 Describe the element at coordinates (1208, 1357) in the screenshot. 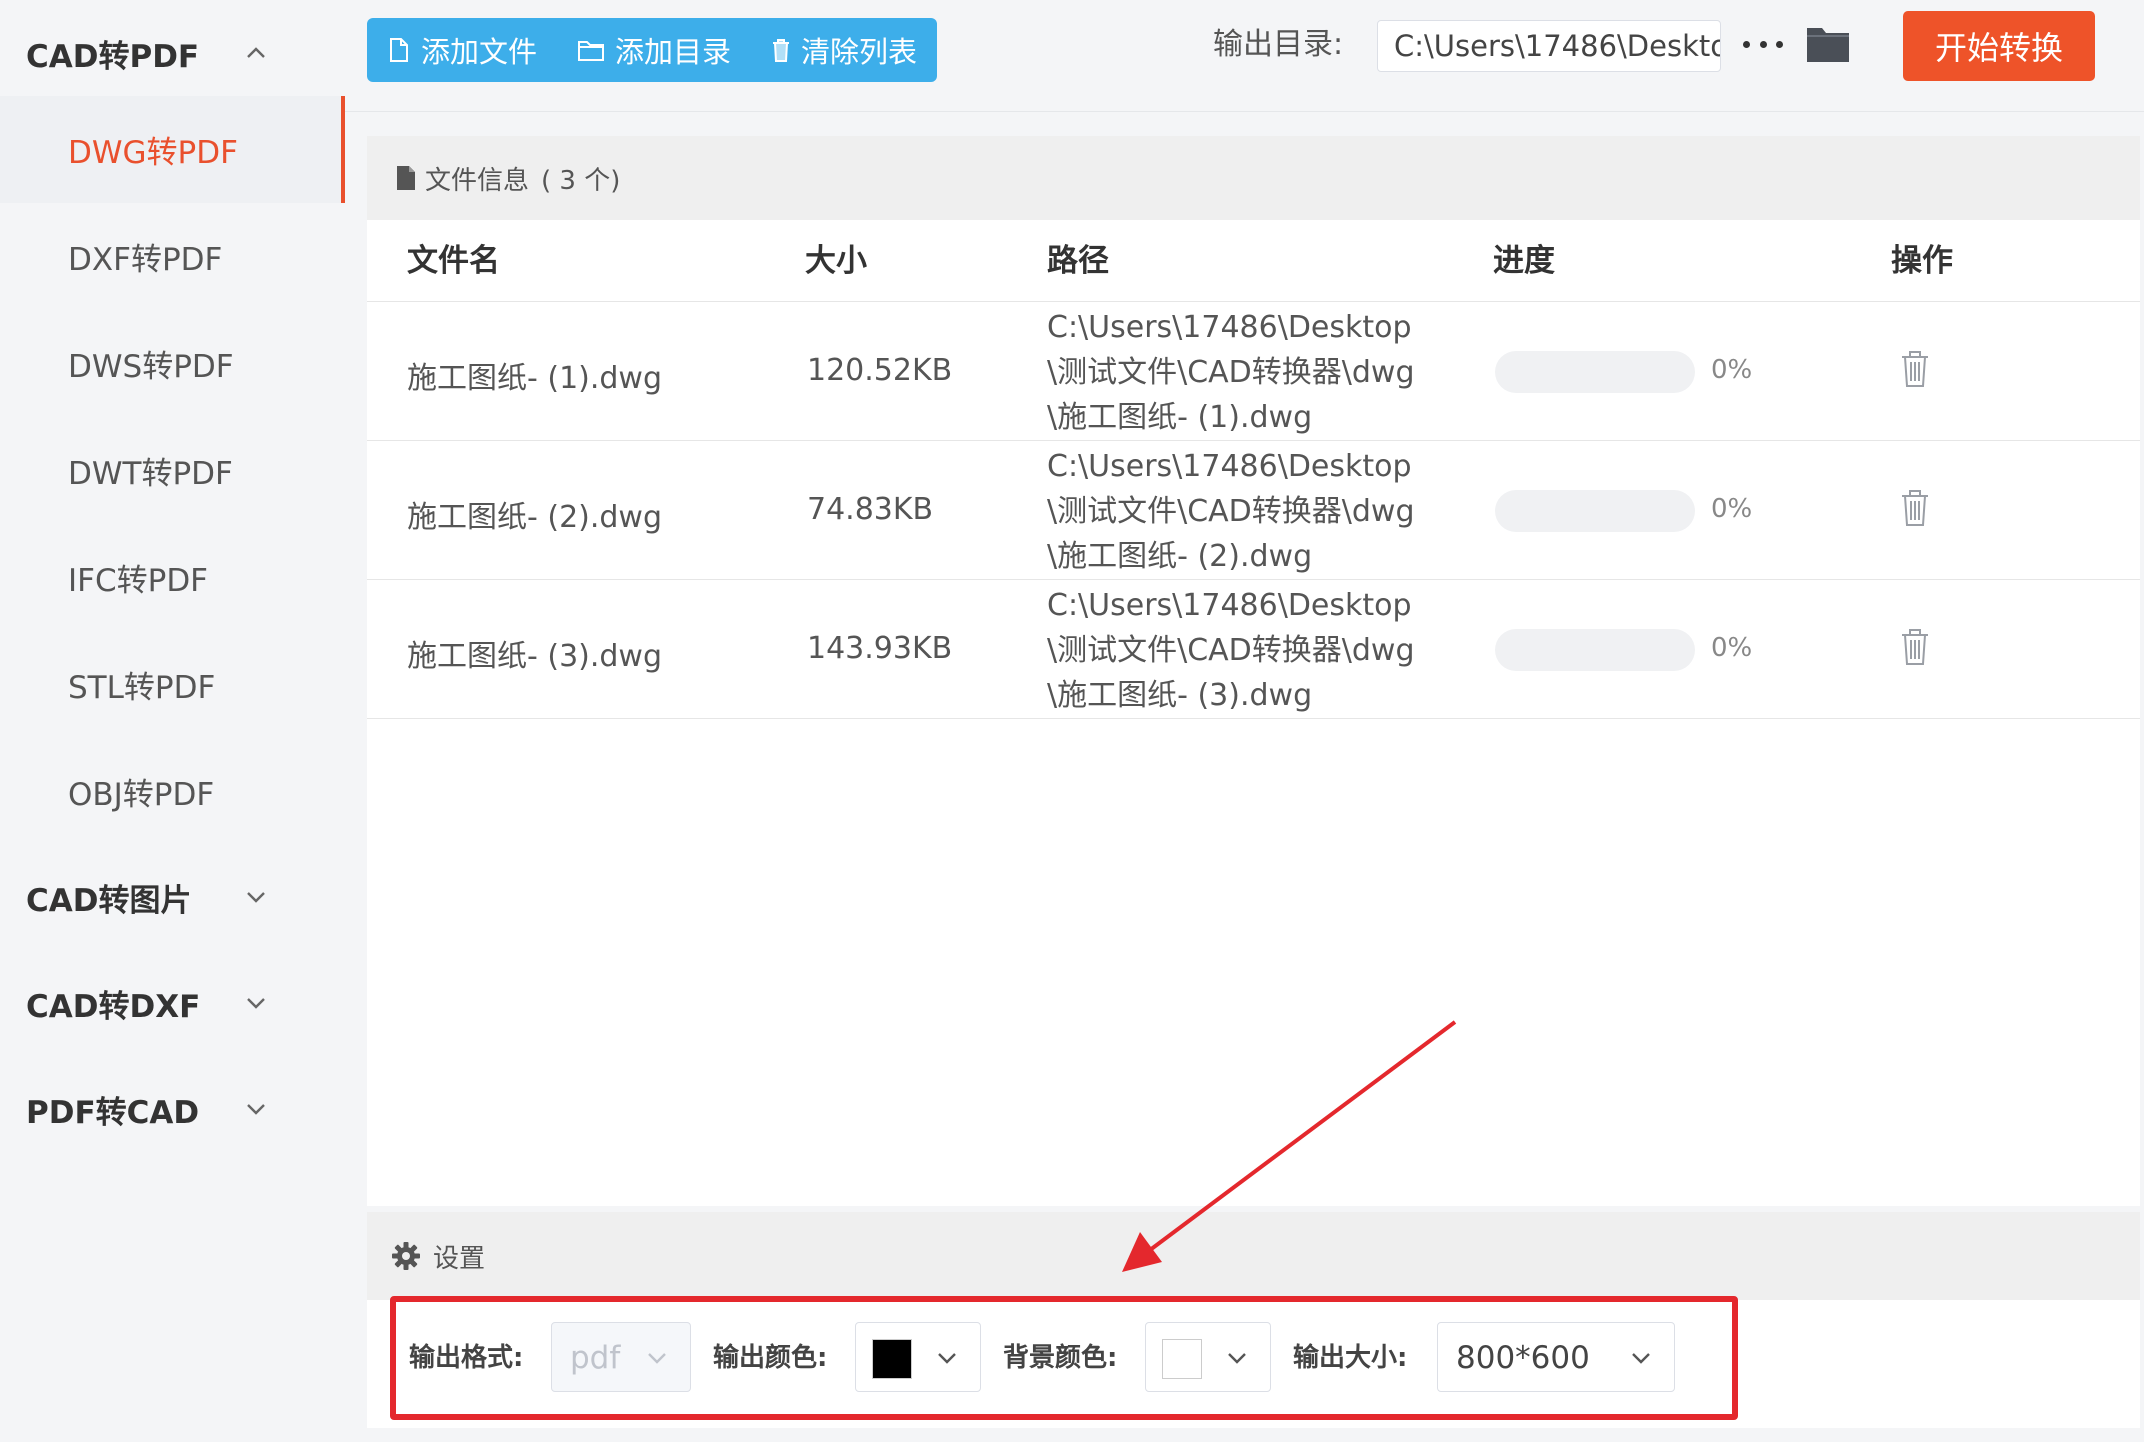

I see `bg-color-select` at that location.